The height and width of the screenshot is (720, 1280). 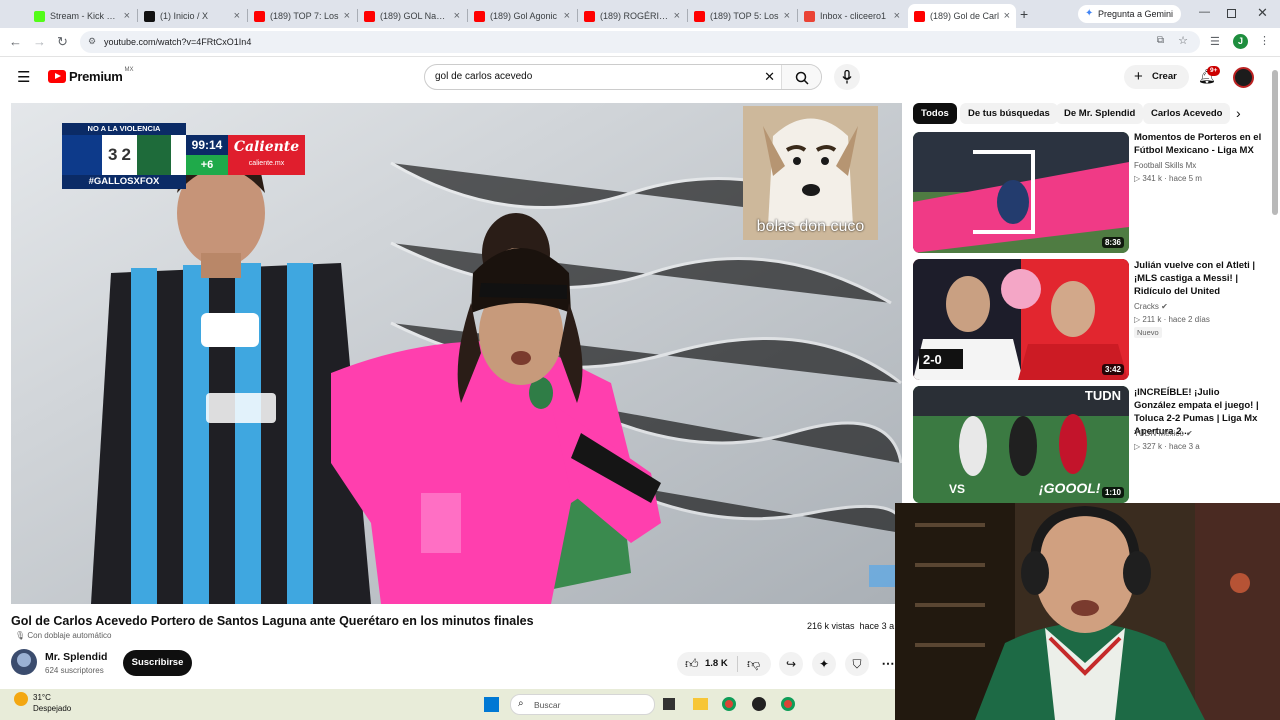 What do you see at coordinates (1021, 444) in the screenshot?
I see `rec-thumbnail: TUDN VS ¡GOOOL! 1:10` at bounding box center [1021, 444].